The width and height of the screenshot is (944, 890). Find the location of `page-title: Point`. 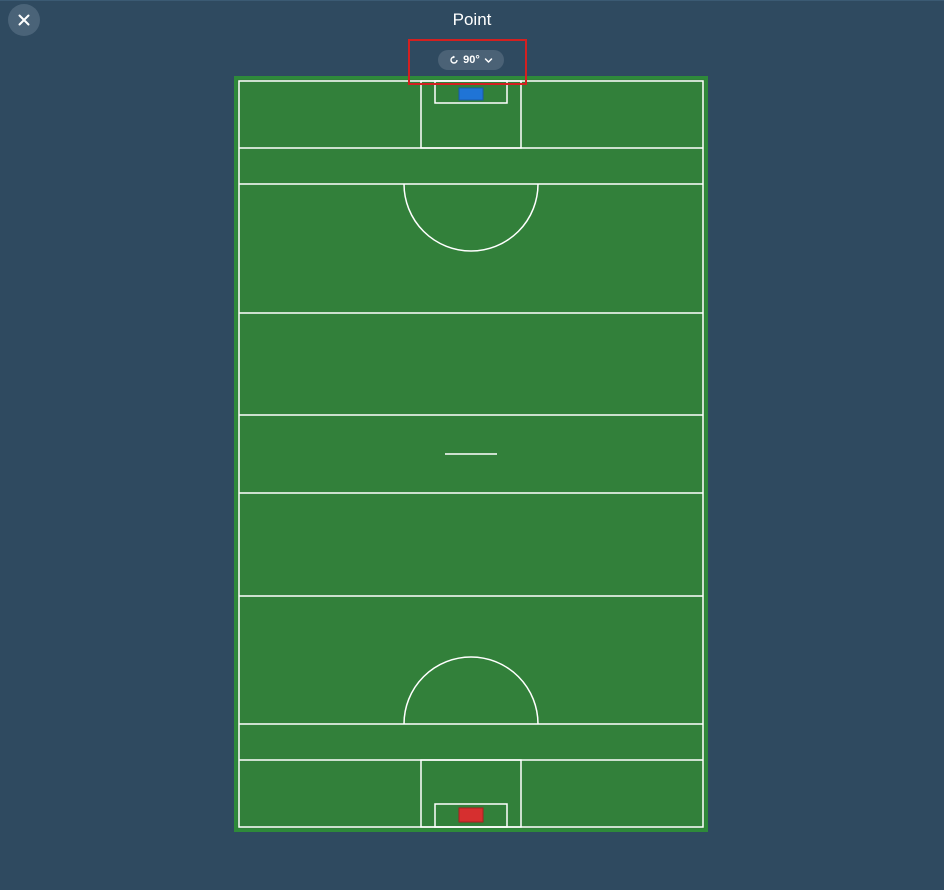

page-title: Point is located at coordinates (472, 19).